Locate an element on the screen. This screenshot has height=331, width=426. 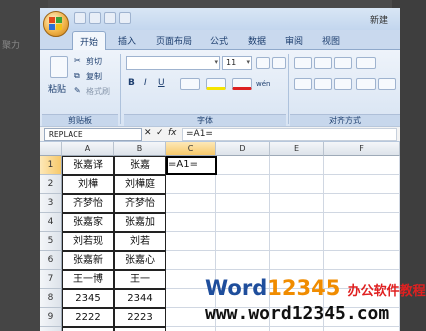
cell-a10: 333331 is located at coordinates (88, 329).